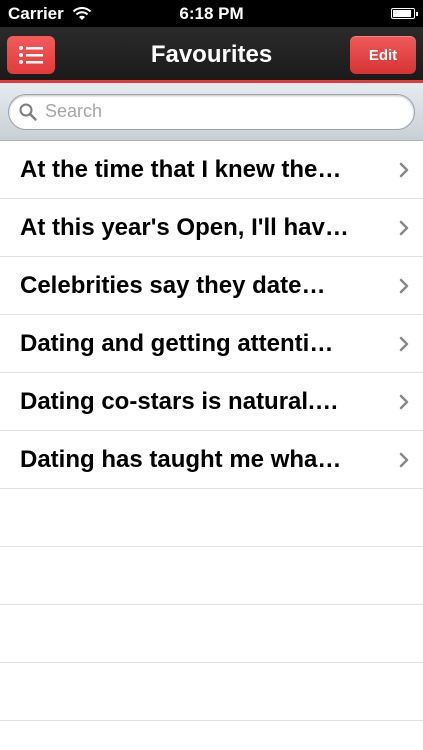  I want to click on status-bar: Carrier 6:18 PM, so click(211, 13).